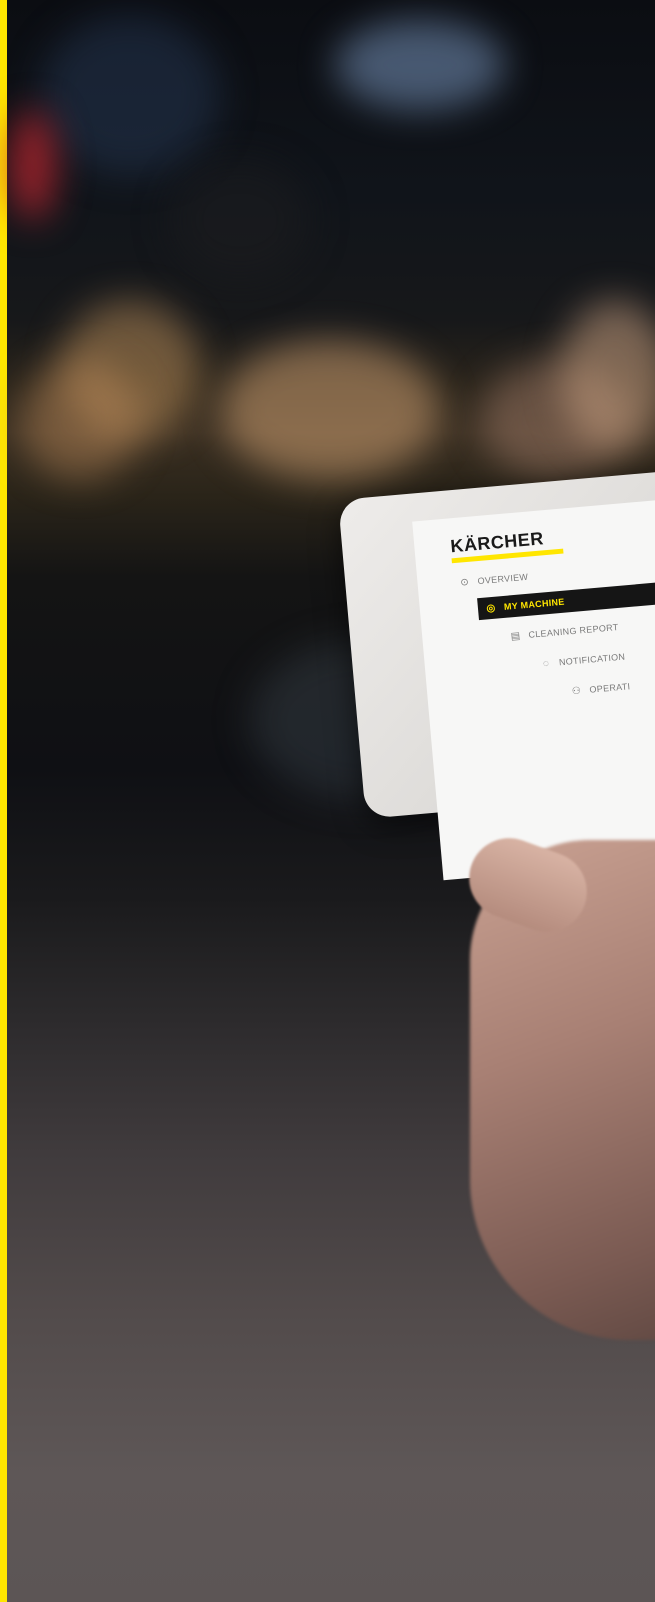 This screenshot has width=655, height=1602. I want to click on nav-item-label: OPERATI, so click(610, 688).